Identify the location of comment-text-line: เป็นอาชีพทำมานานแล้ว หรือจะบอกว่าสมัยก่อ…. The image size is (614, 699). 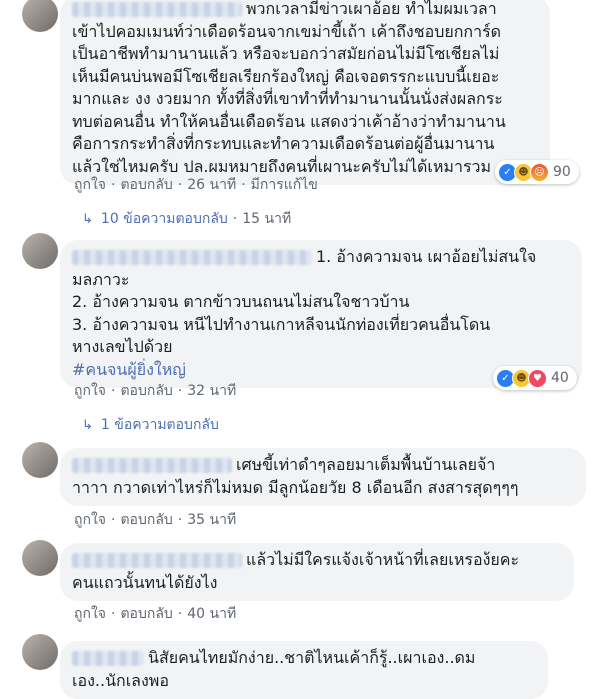
(286, 53).